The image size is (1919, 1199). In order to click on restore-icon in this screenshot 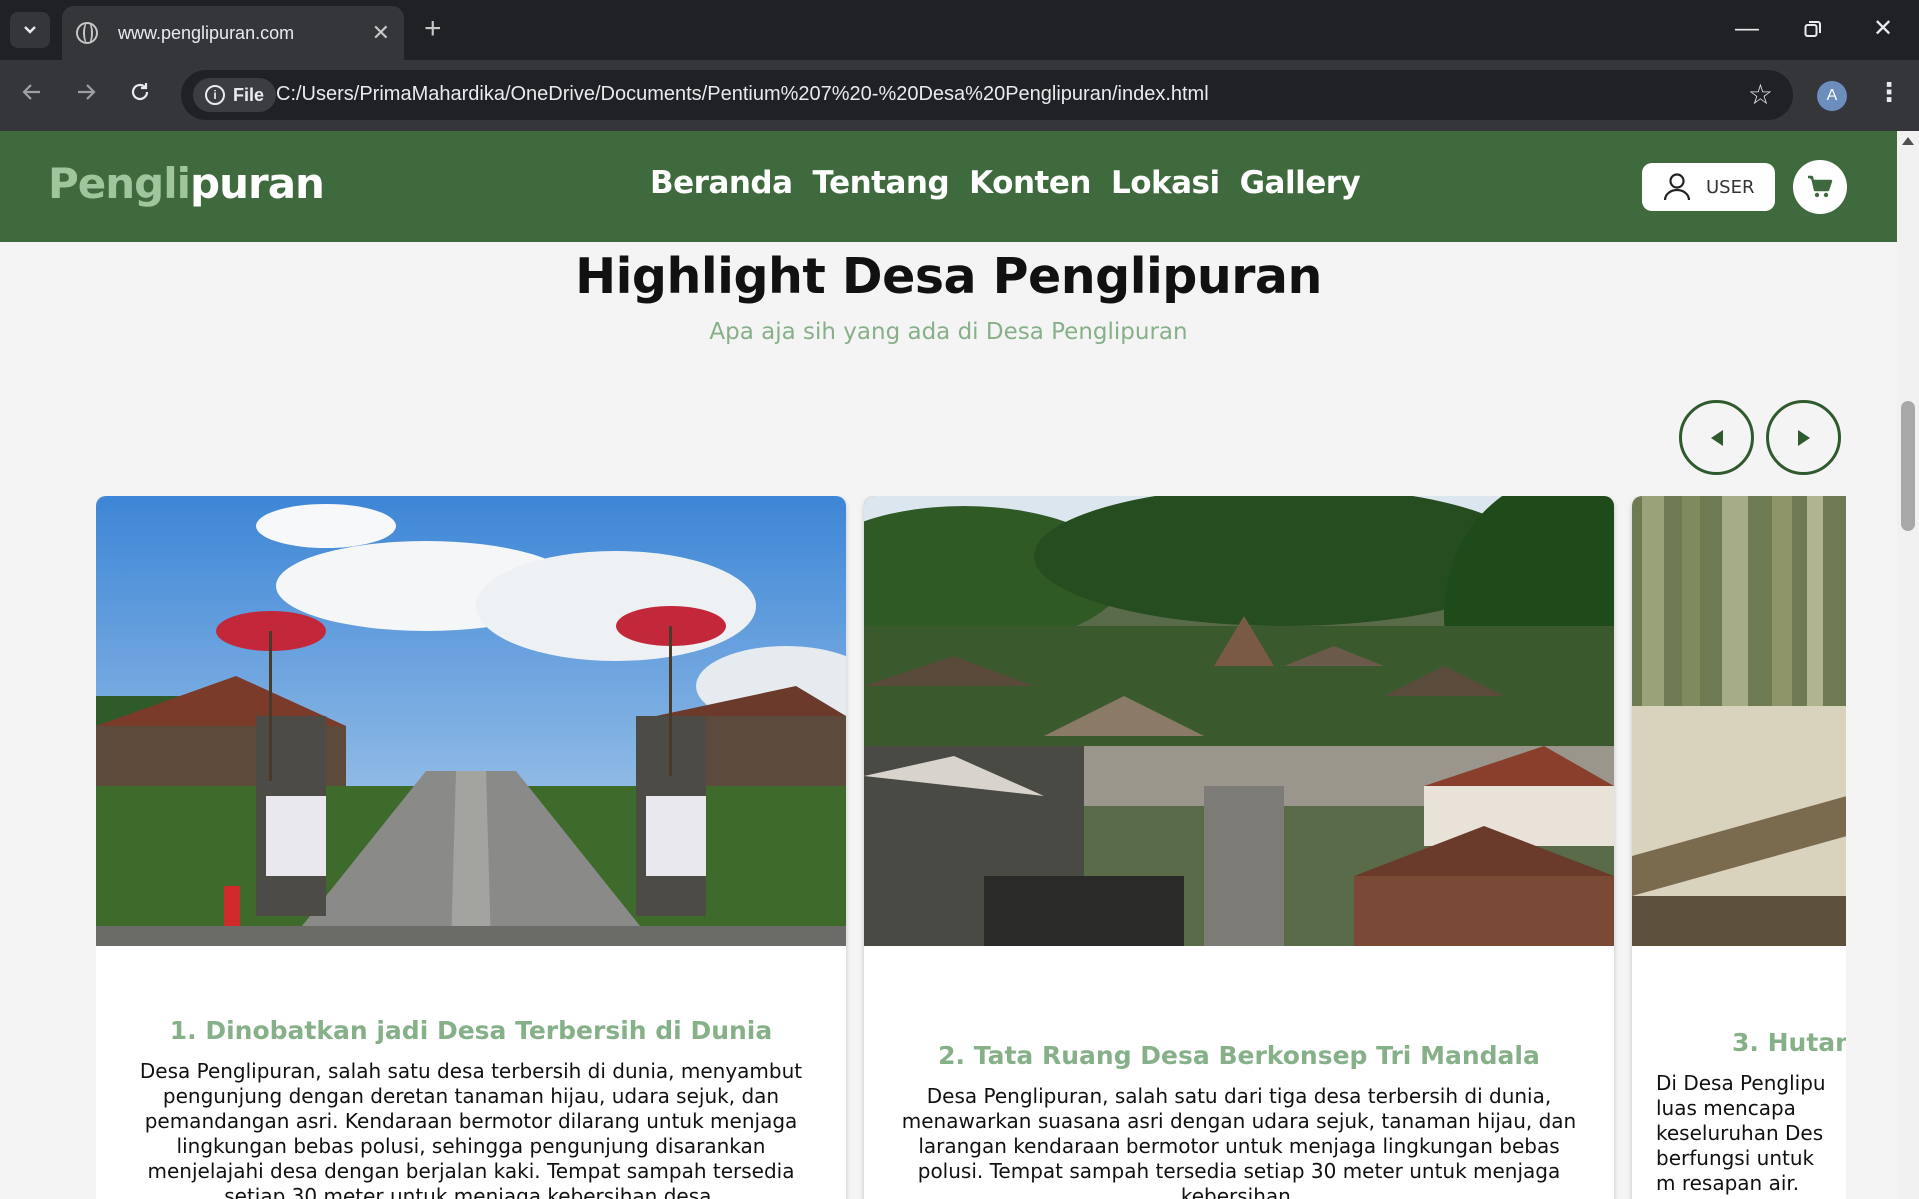, I will do `click(1812, 29)`.